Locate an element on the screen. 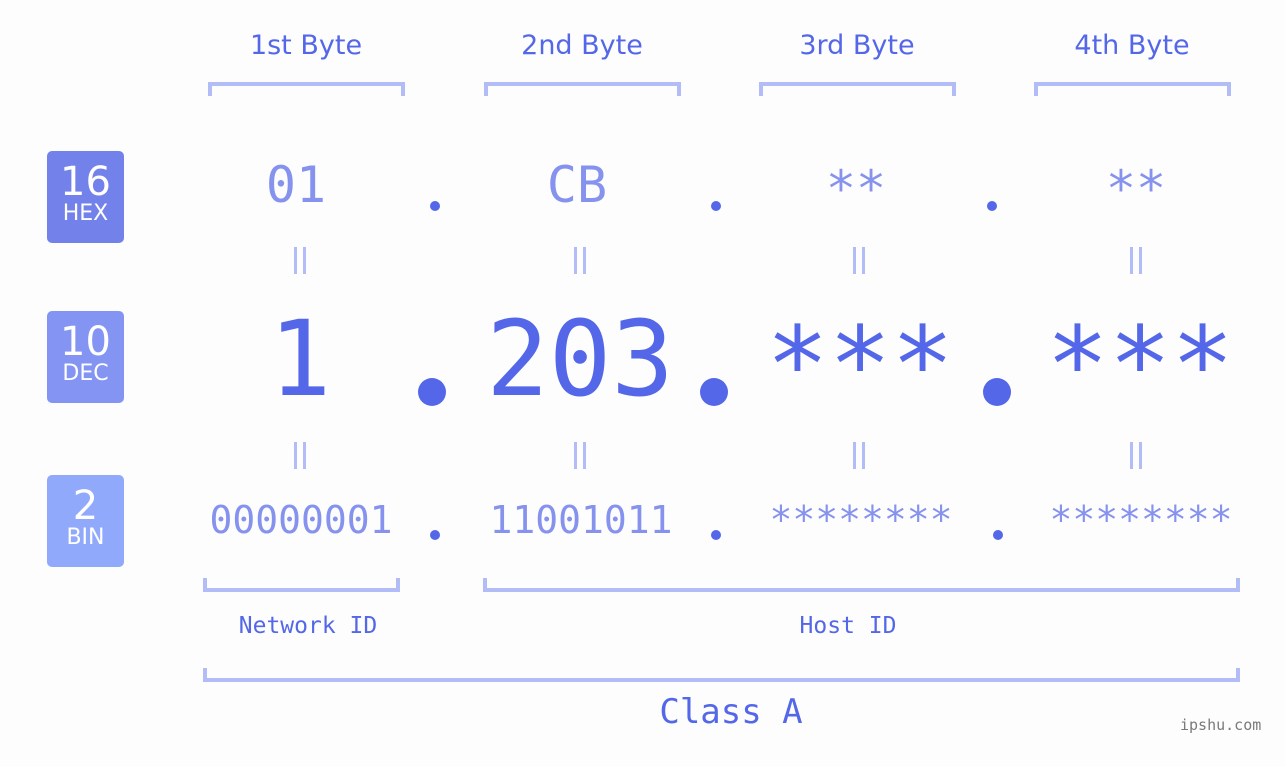 This screenshot has width=1285, height=767. host-id-bracket is located at coordinates (861, 585).